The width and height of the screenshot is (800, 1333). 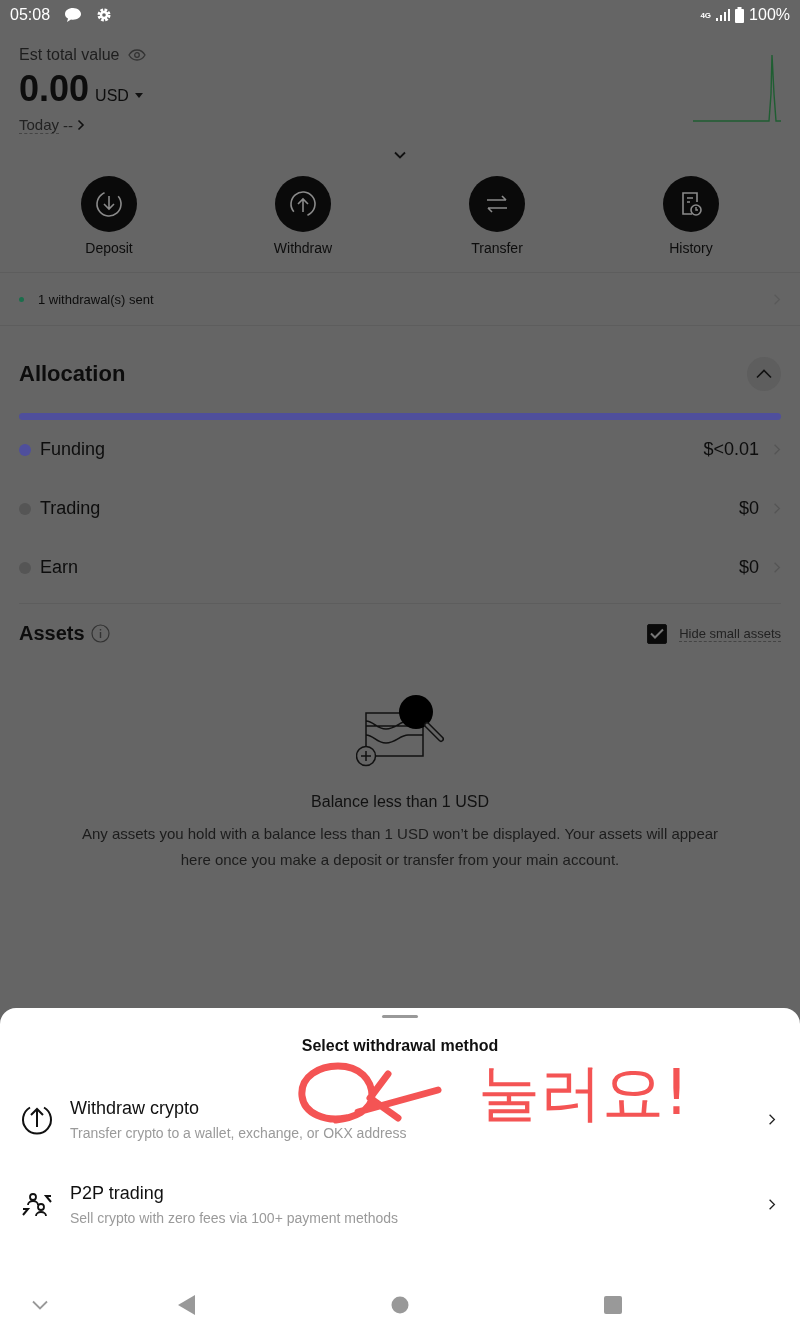 What do you see at coordinates (54, 89) in the screenshot?
I see `total-amount: 0.00` at bounding box center [54, 89].